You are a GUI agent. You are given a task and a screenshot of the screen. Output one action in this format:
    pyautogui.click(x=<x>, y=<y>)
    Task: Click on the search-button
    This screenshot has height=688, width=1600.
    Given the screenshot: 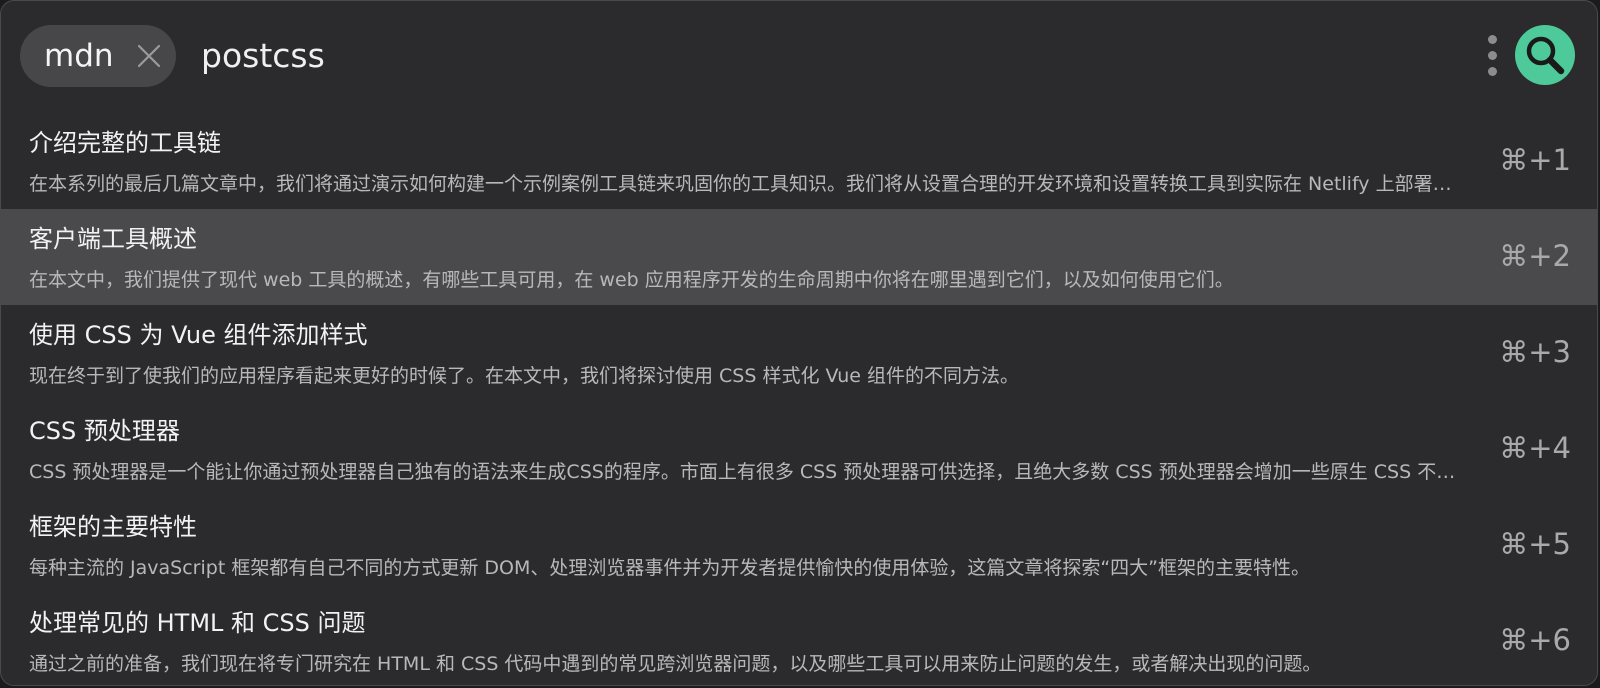 What is the action you would take?
    pyautogui.click(x=1545, y=55)
    